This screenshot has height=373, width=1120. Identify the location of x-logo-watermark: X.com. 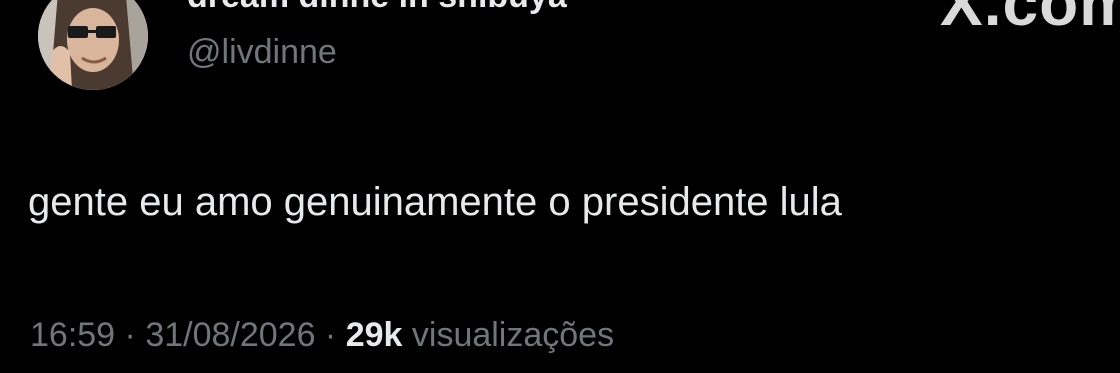
(1030, 19).